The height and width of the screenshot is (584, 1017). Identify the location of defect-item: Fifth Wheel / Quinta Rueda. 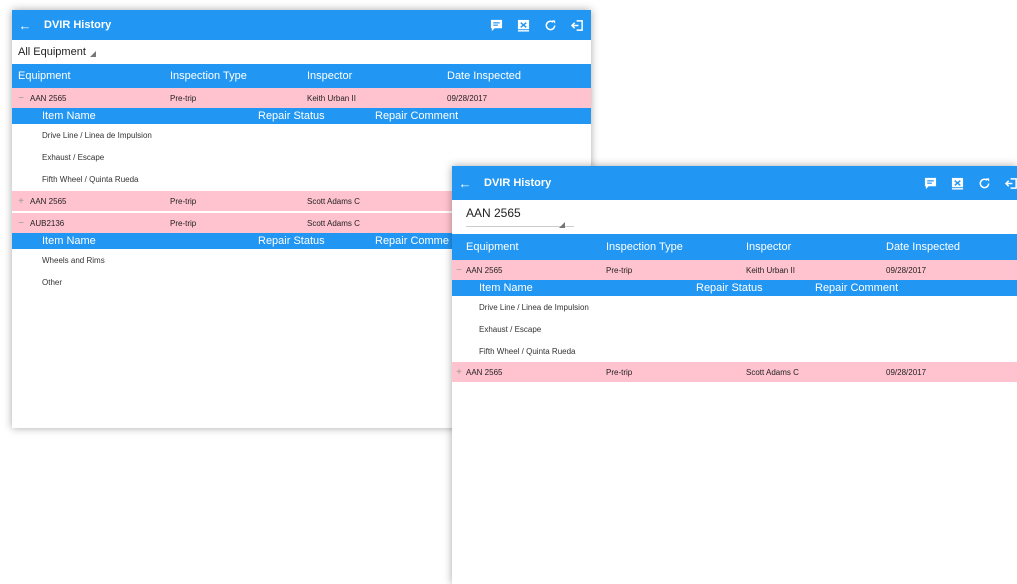
(734, 351).